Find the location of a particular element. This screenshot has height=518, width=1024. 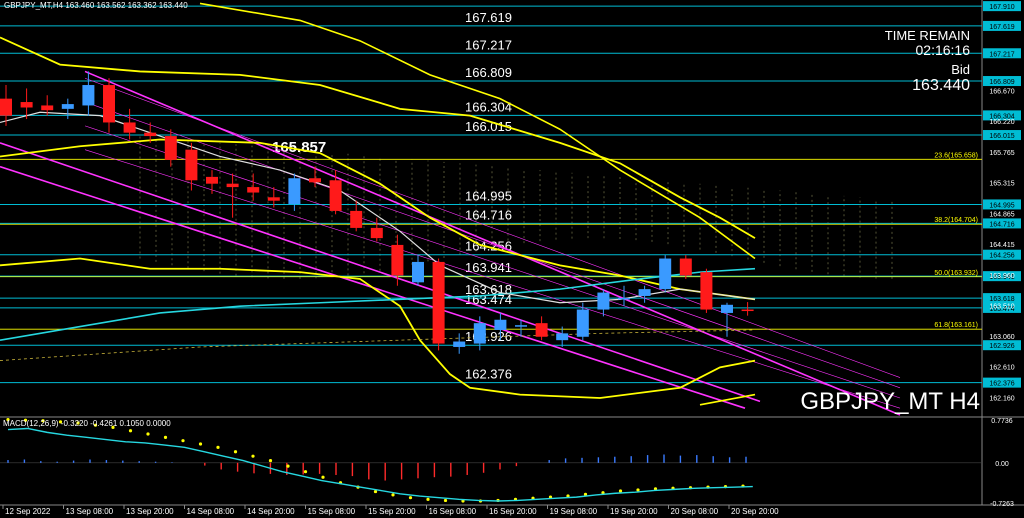

price-tick-label: 162.610 is located at coordinates (1001, 368).